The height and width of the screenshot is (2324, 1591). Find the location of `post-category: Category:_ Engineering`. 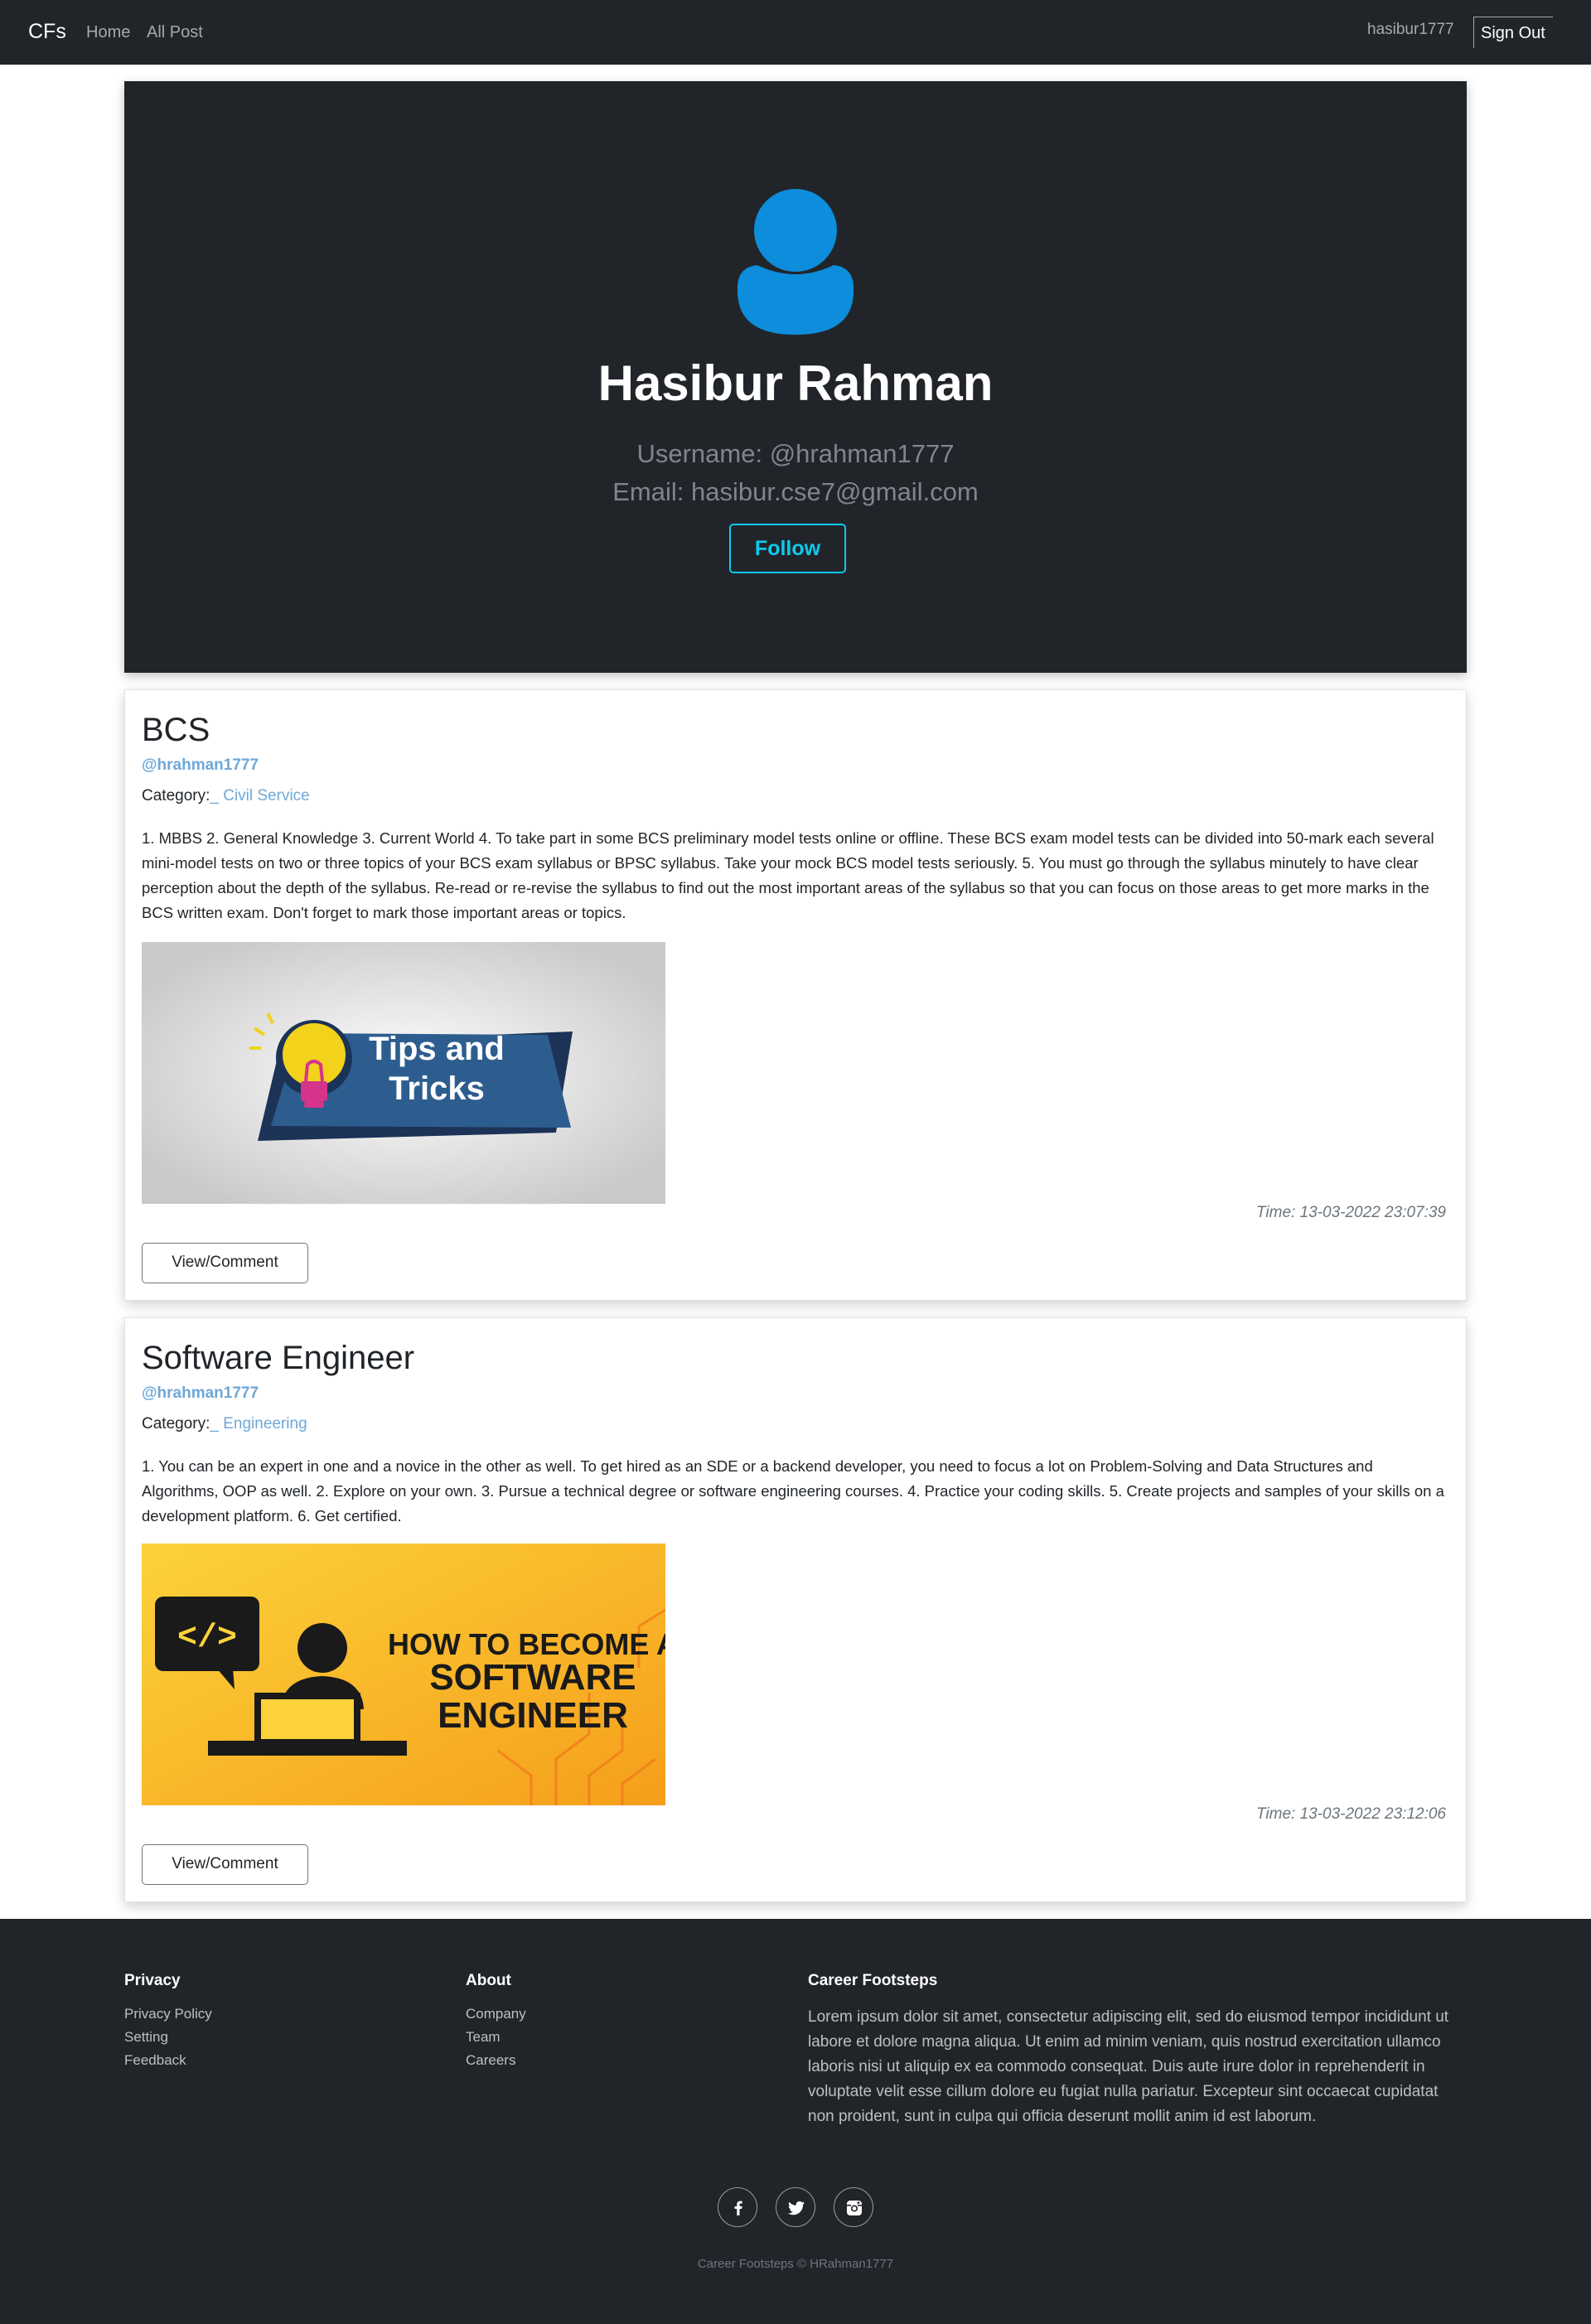

post-category: Category:_ Engineering is located at coordinates (224, 1424).